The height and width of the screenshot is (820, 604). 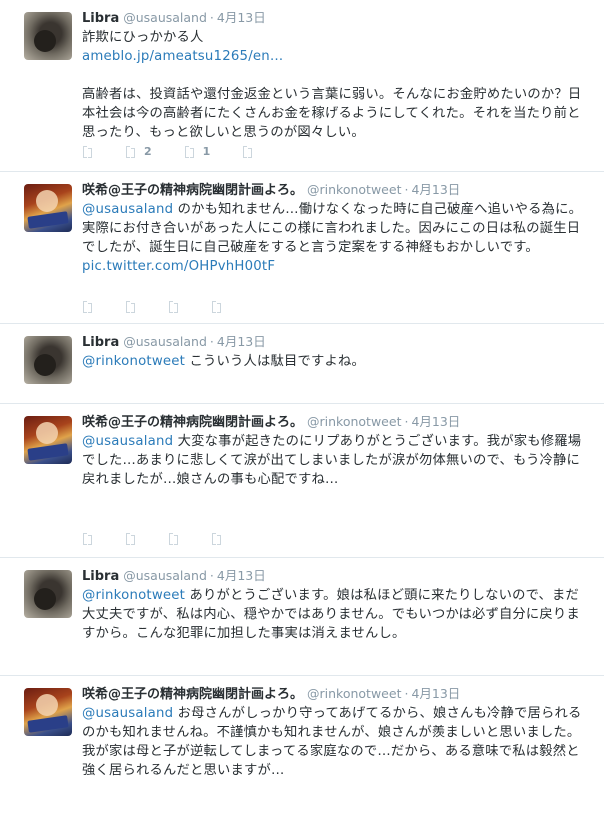 I want to click on retweet-button: 2, so click(x=138, y=151).